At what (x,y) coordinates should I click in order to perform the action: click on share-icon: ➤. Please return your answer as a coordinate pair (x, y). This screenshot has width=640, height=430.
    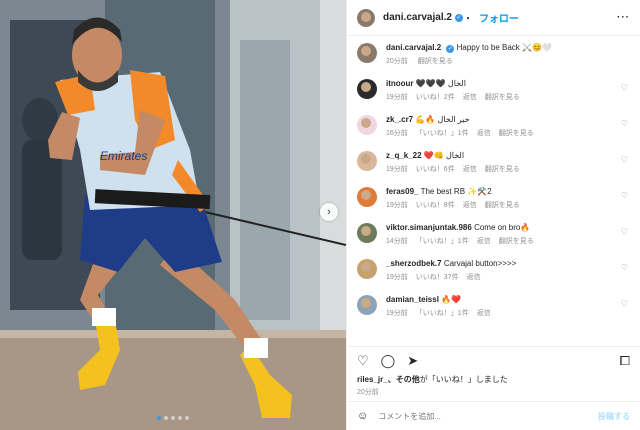
    Looking at the image, I should click on (412, 361).